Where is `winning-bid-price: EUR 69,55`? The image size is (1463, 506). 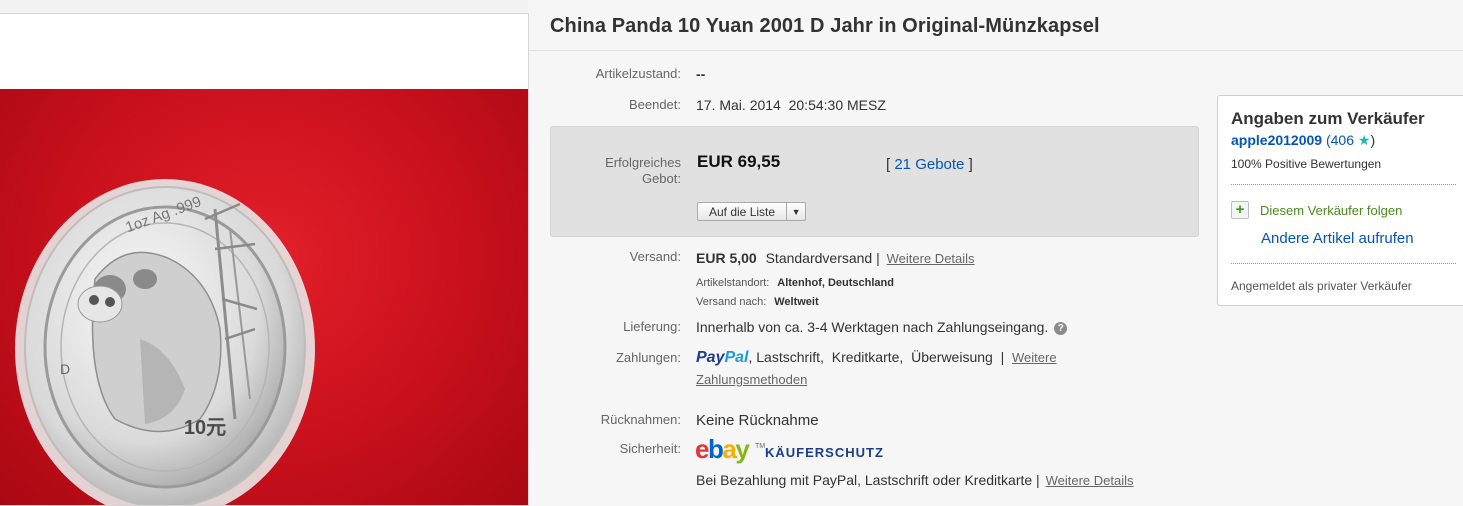
winning-bid-price: EUR 69,55 is located at coordinates (739, 161).